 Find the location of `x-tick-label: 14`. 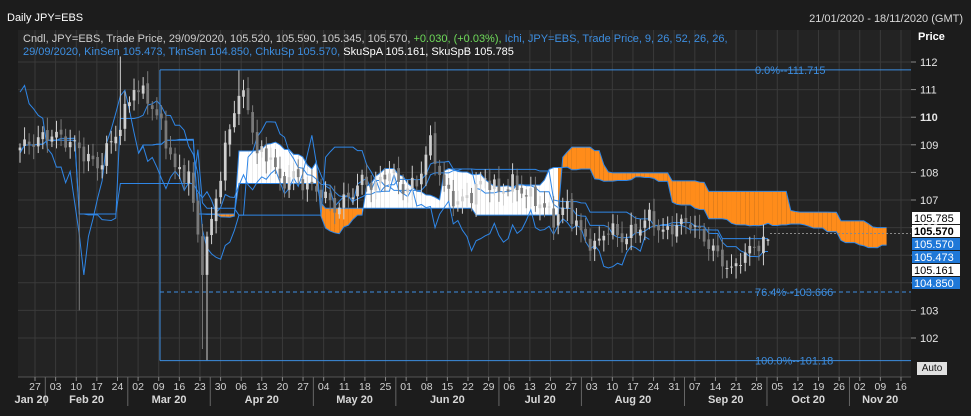

x-tick-label: 14 is located at coordinates (716, 387).